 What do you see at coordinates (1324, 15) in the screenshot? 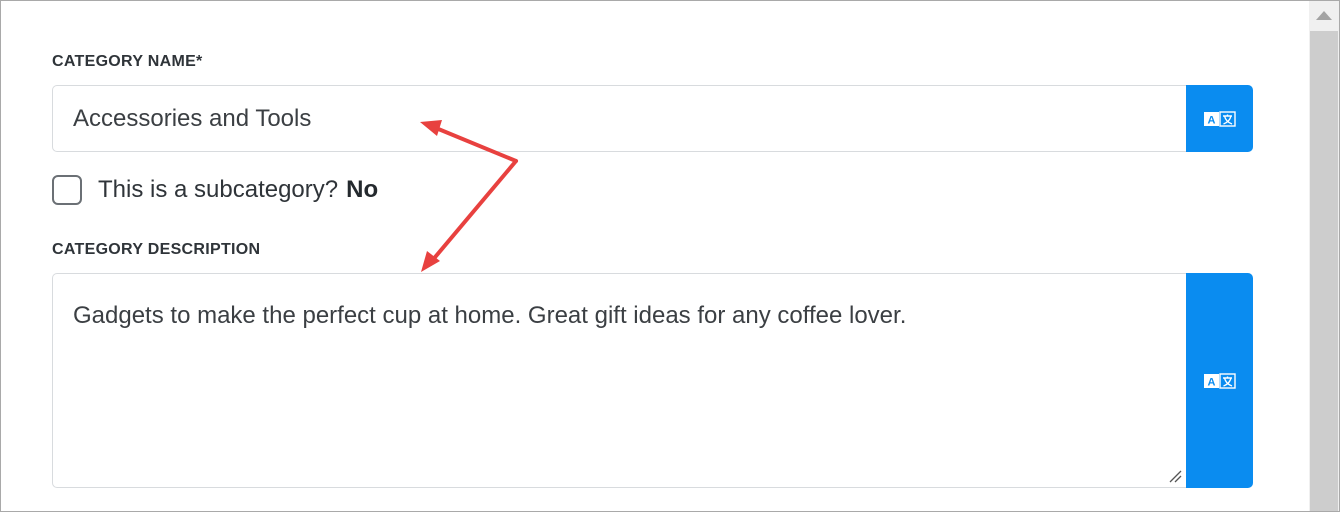
I see `scroll-up-arrow-icon` at bounding box center [1324, 15].